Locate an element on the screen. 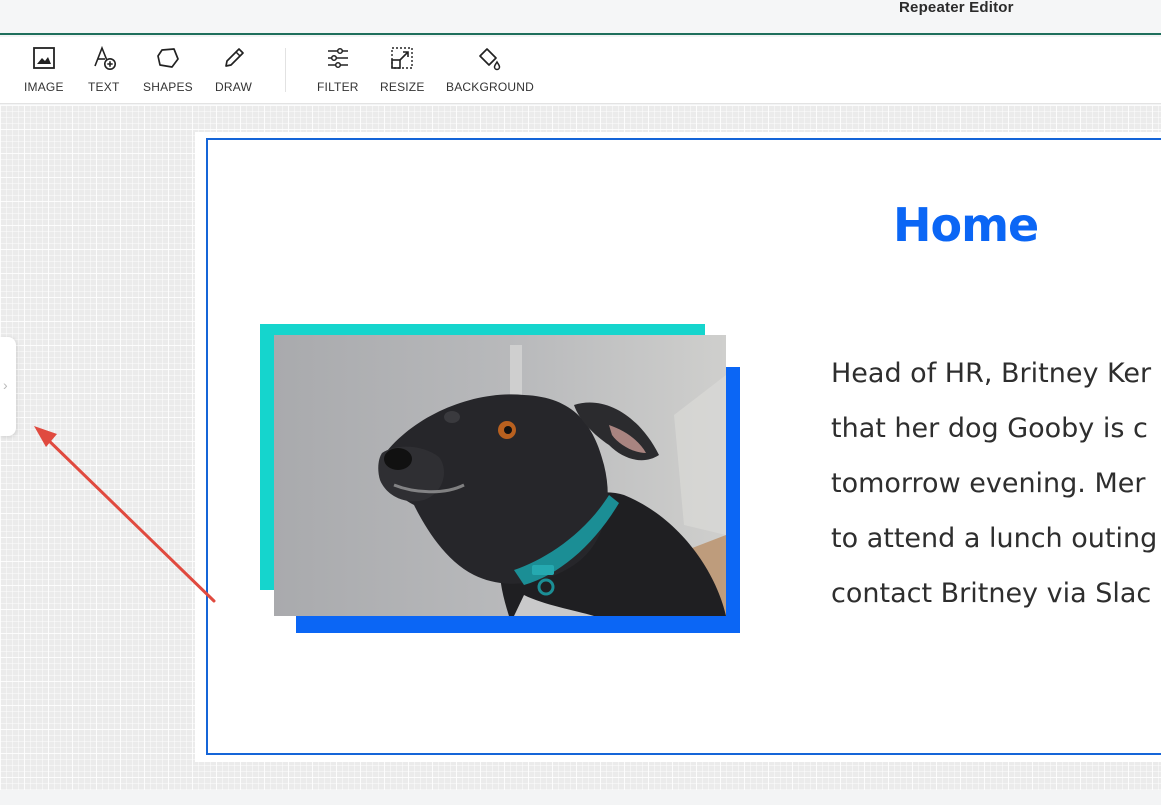 The image size is (1161, 805). draw-tool-button: DRAW is located at coordinates (233, 69).